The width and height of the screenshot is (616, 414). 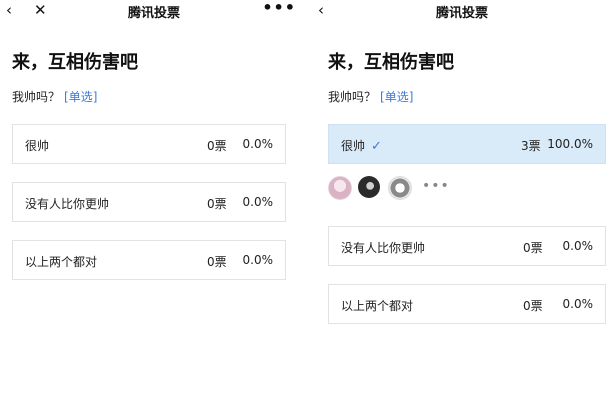 What do you see at coordinates (154, 11) in the screenshot?
I see `nav-bar: ‹ ✕ 腾讯投票 •••` at bounding box center [154, 11].